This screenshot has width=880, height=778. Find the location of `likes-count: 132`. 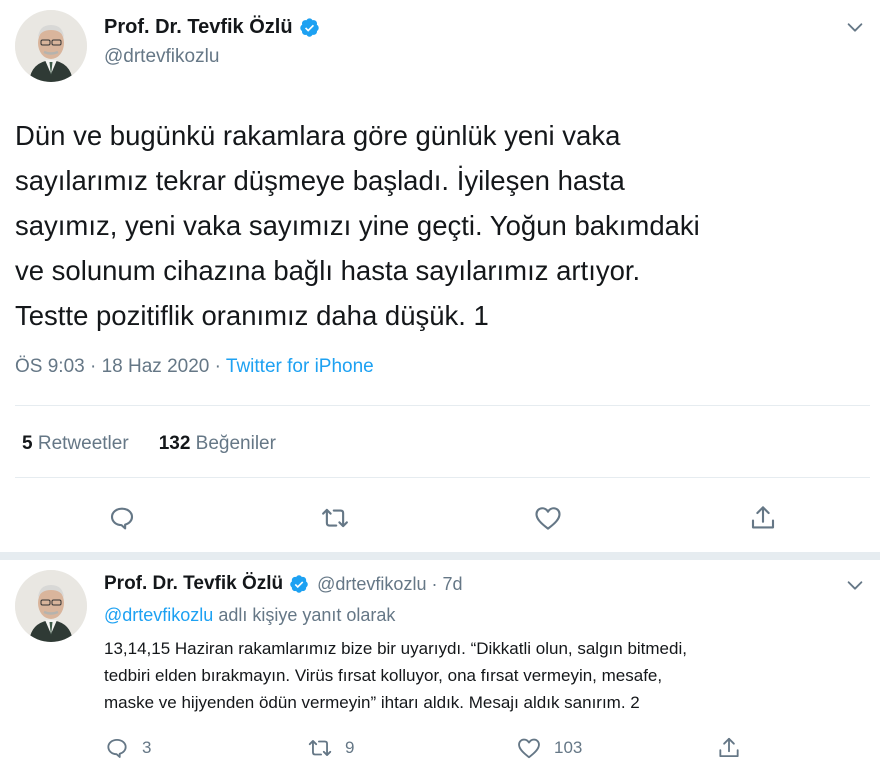

likes-count: 132 is located at coordinates (174, 443).